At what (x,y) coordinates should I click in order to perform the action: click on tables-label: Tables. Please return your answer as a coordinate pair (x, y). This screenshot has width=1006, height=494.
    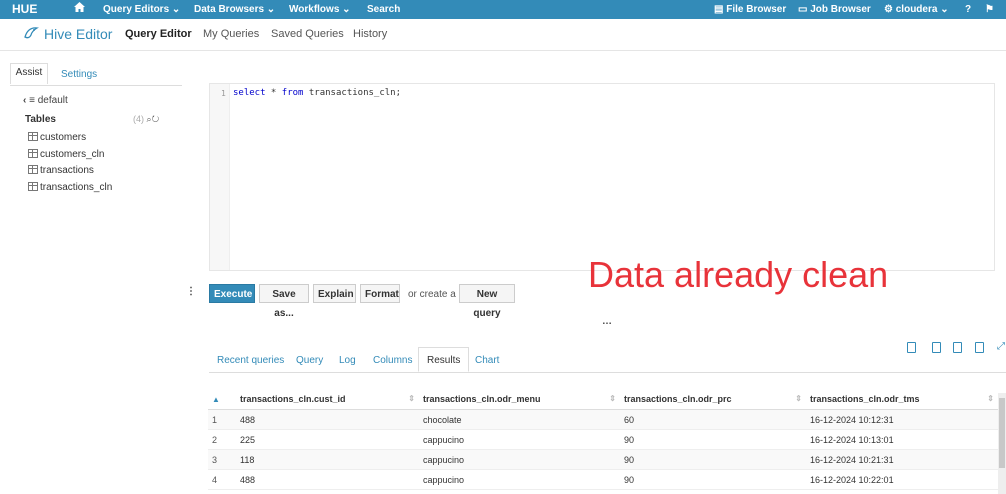
    Looking at the image, I should click on (40, 119).